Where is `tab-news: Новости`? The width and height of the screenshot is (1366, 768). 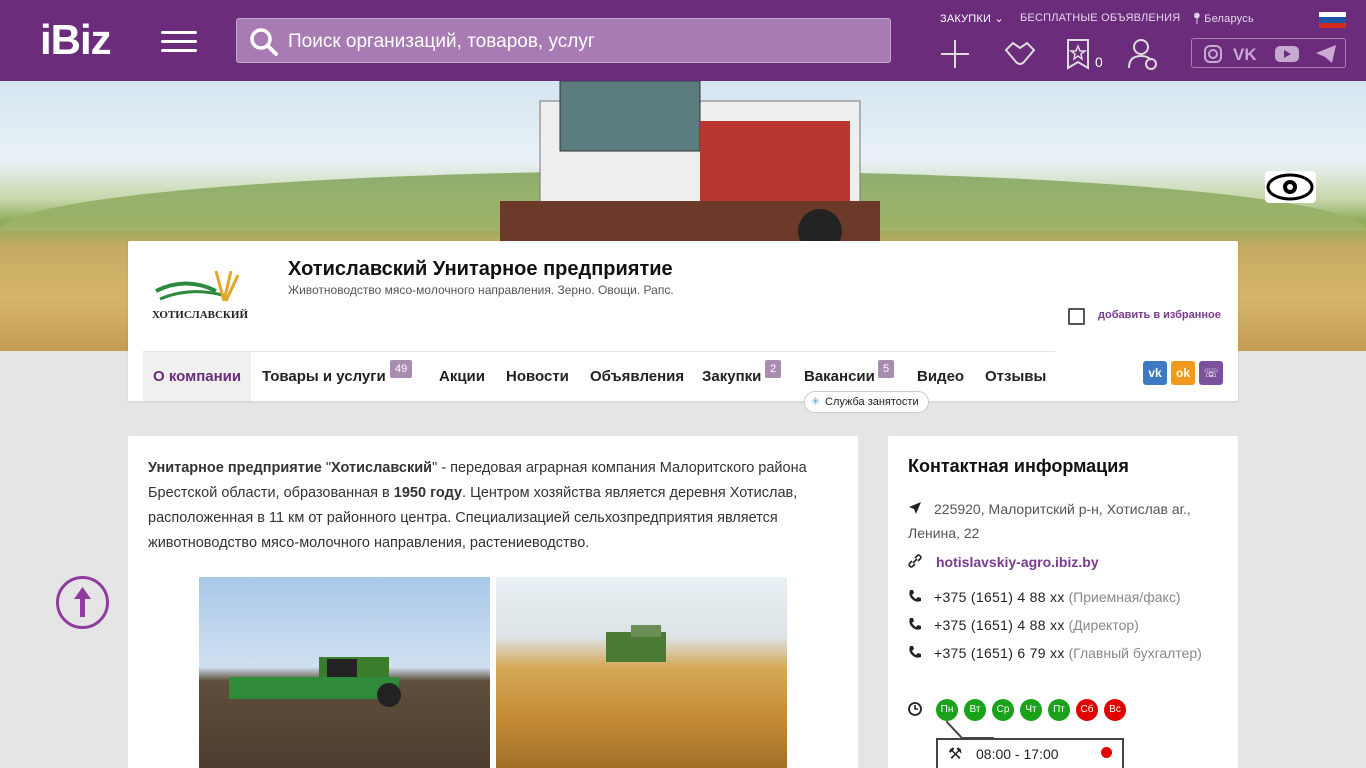 tab-news: Новости is located at coordinates (537, 376).